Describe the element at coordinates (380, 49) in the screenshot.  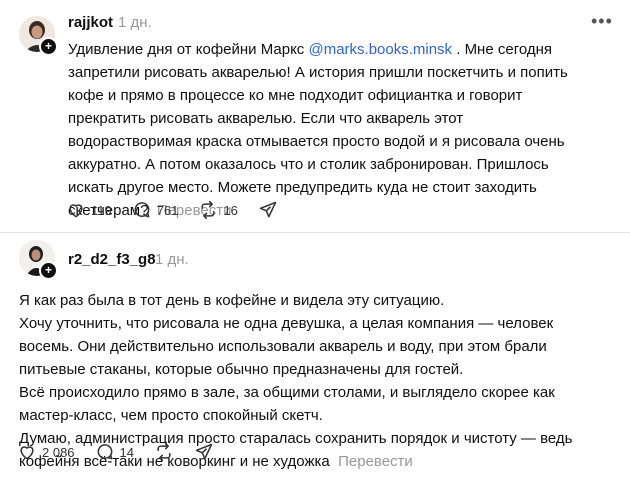
I see `mention-link: @marks.books.minsk` at that location.